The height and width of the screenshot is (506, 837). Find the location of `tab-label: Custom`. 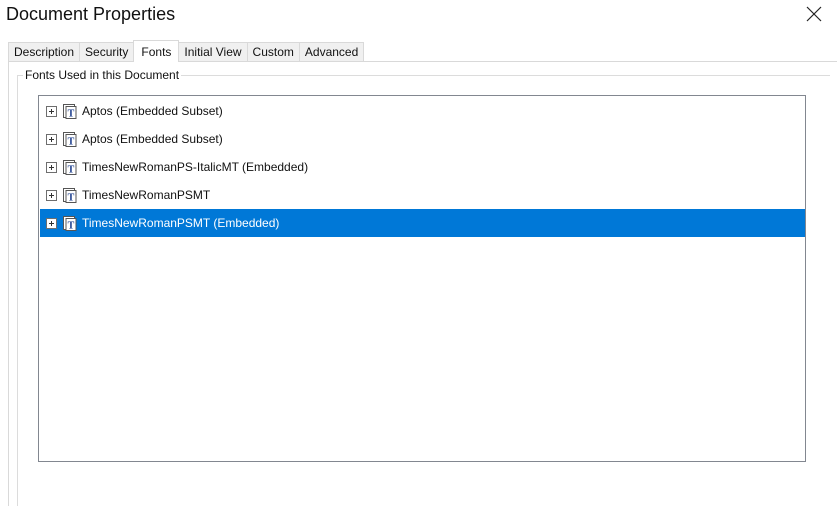

tab-label: Custom is located at coordinates (273, 52).